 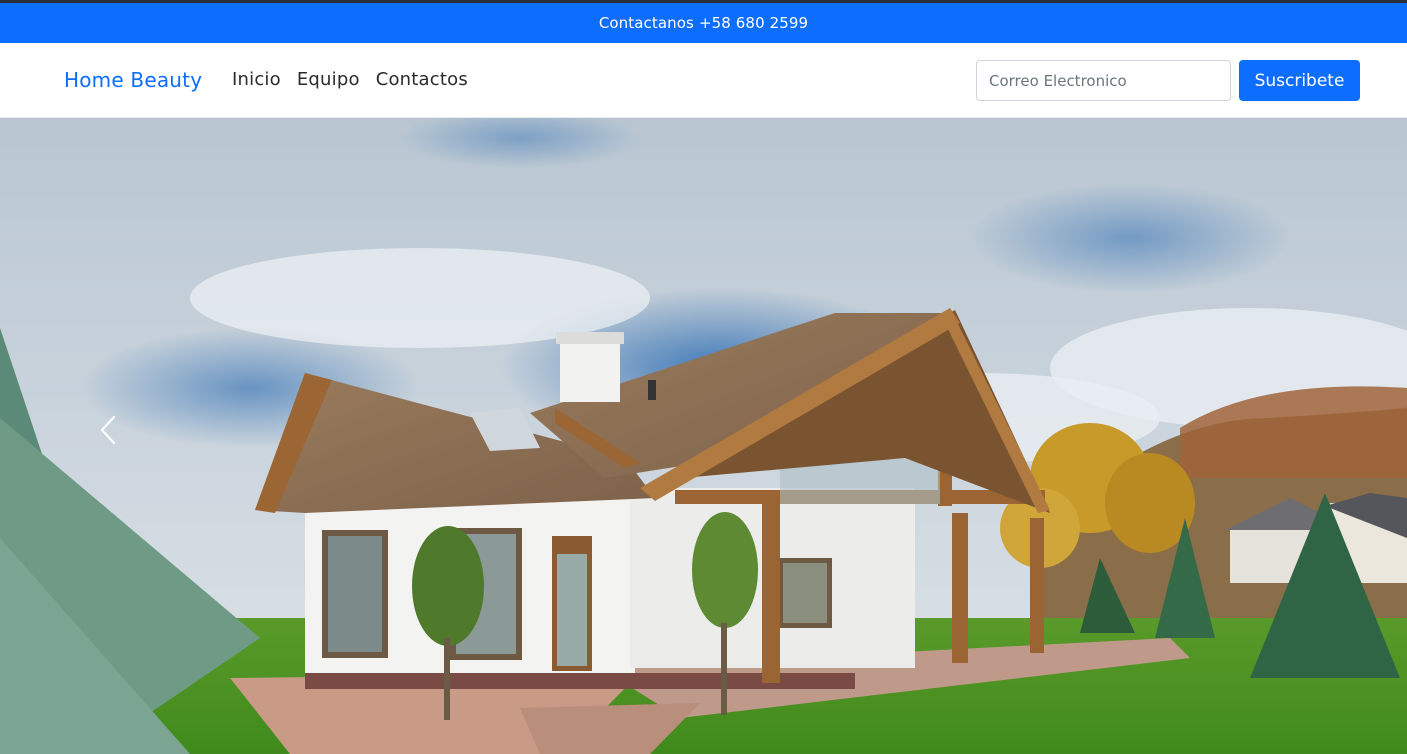 What do you see at coordinates (133, 80) in the screenshot?
I see `brand-link: Home Beauty` at bounding box center [133, 80].